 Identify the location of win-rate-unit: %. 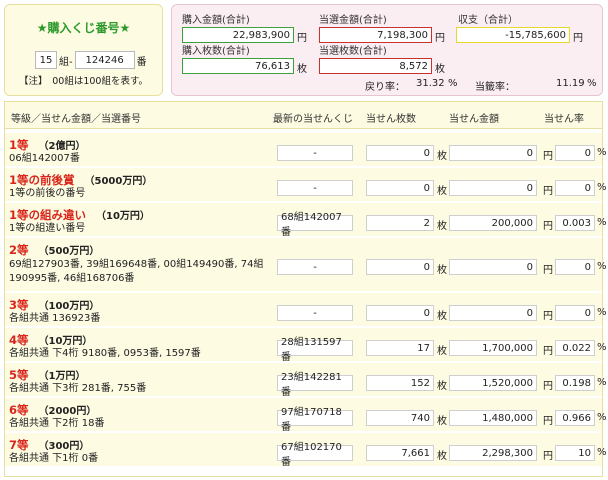
(592, 83).